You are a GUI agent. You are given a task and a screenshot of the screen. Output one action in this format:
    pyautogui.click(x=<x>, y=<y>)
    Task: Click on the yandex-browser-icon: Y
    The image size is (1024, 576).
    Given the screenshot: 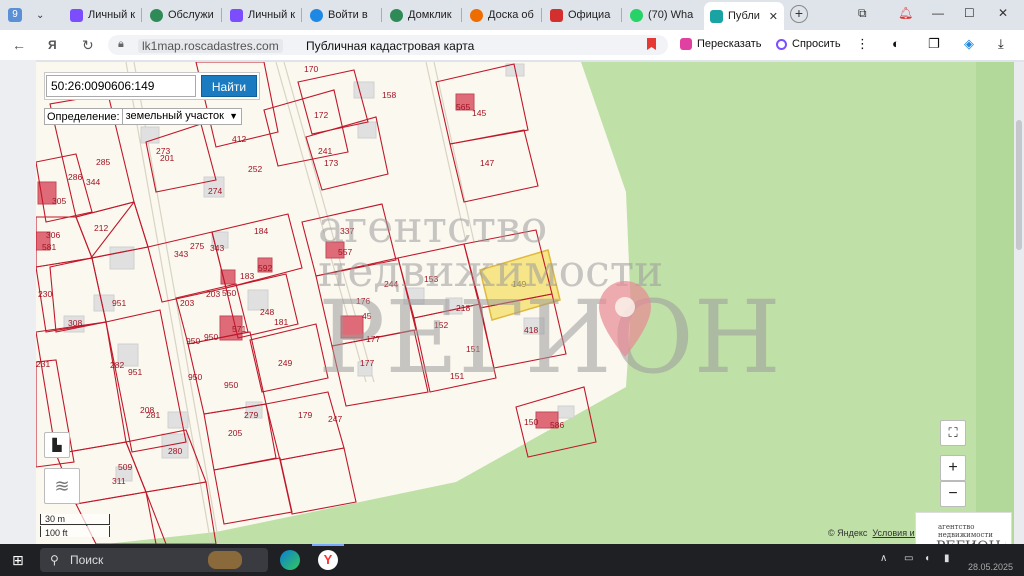 What is the action you would take?
    pyautogui.click(x=328, y=560)
    